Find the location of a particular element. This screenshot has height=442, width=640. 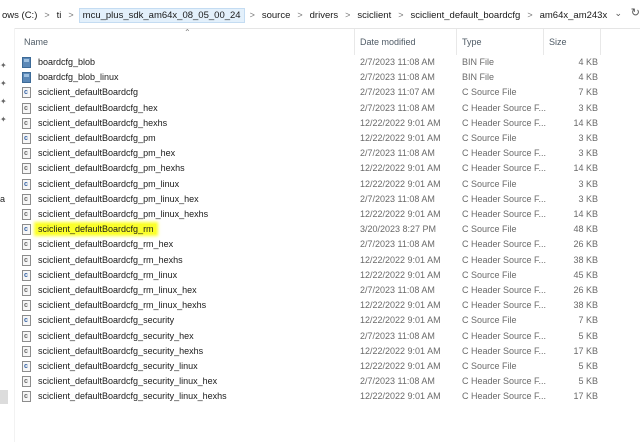

file-size: 26 KB is located at coordinates (585, 244).